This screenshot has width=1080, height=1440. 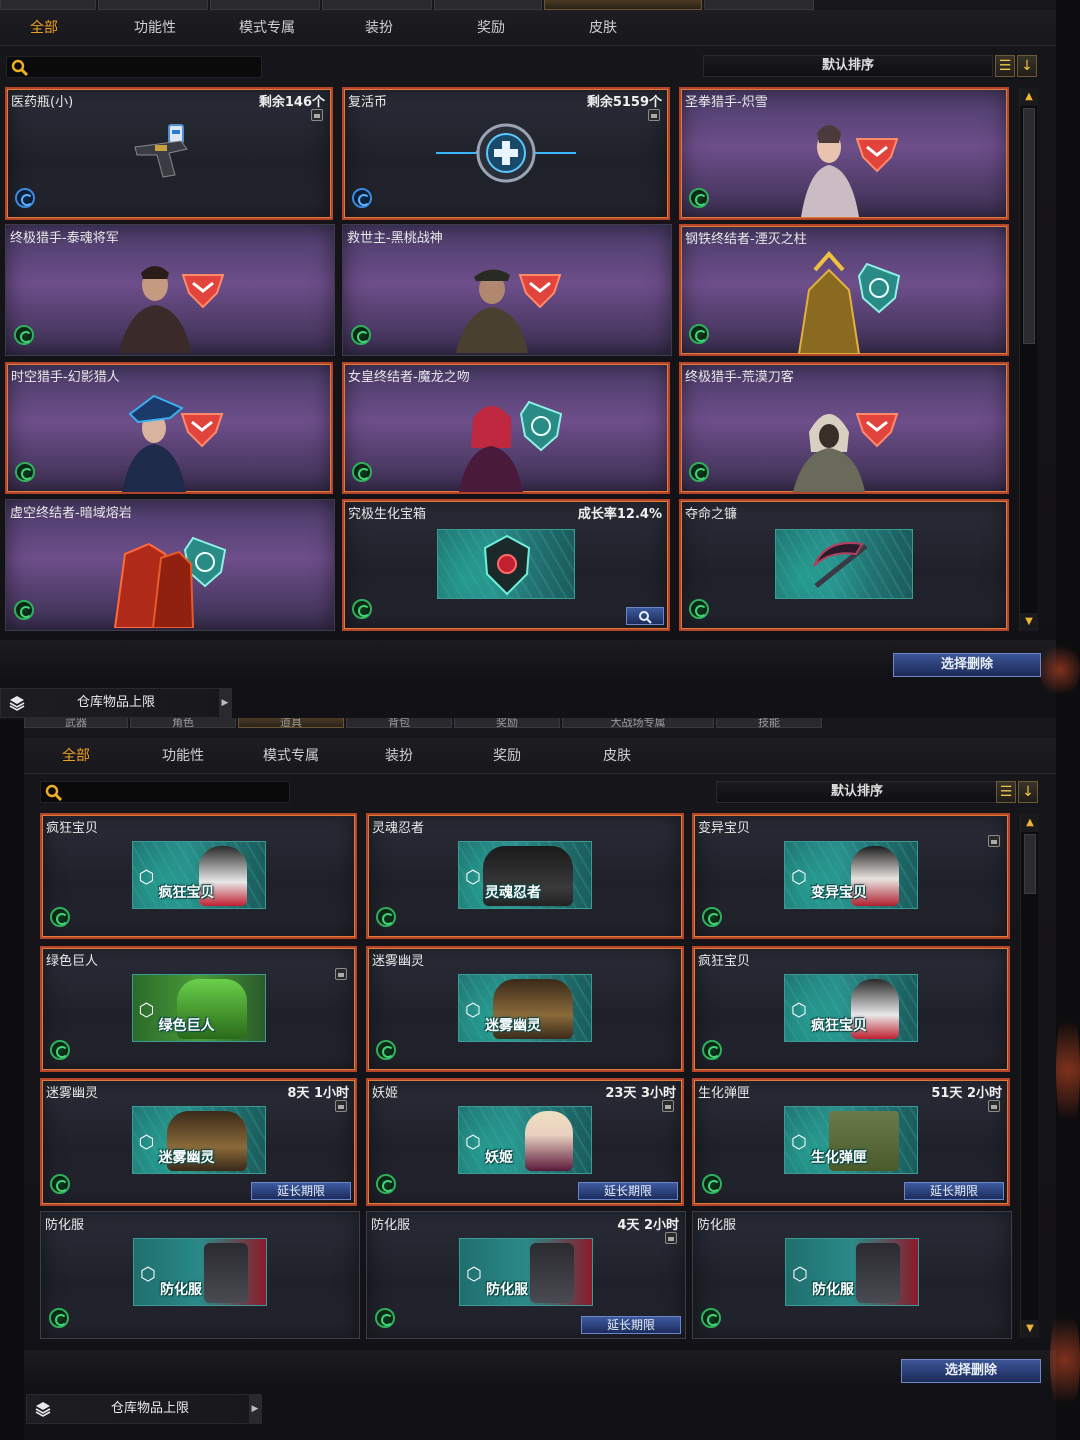 I want to click on item-card: 生化弹匣 51天 2小时 ⬡ 生化弹匣 延长期限, so click(x=851, y=1142).